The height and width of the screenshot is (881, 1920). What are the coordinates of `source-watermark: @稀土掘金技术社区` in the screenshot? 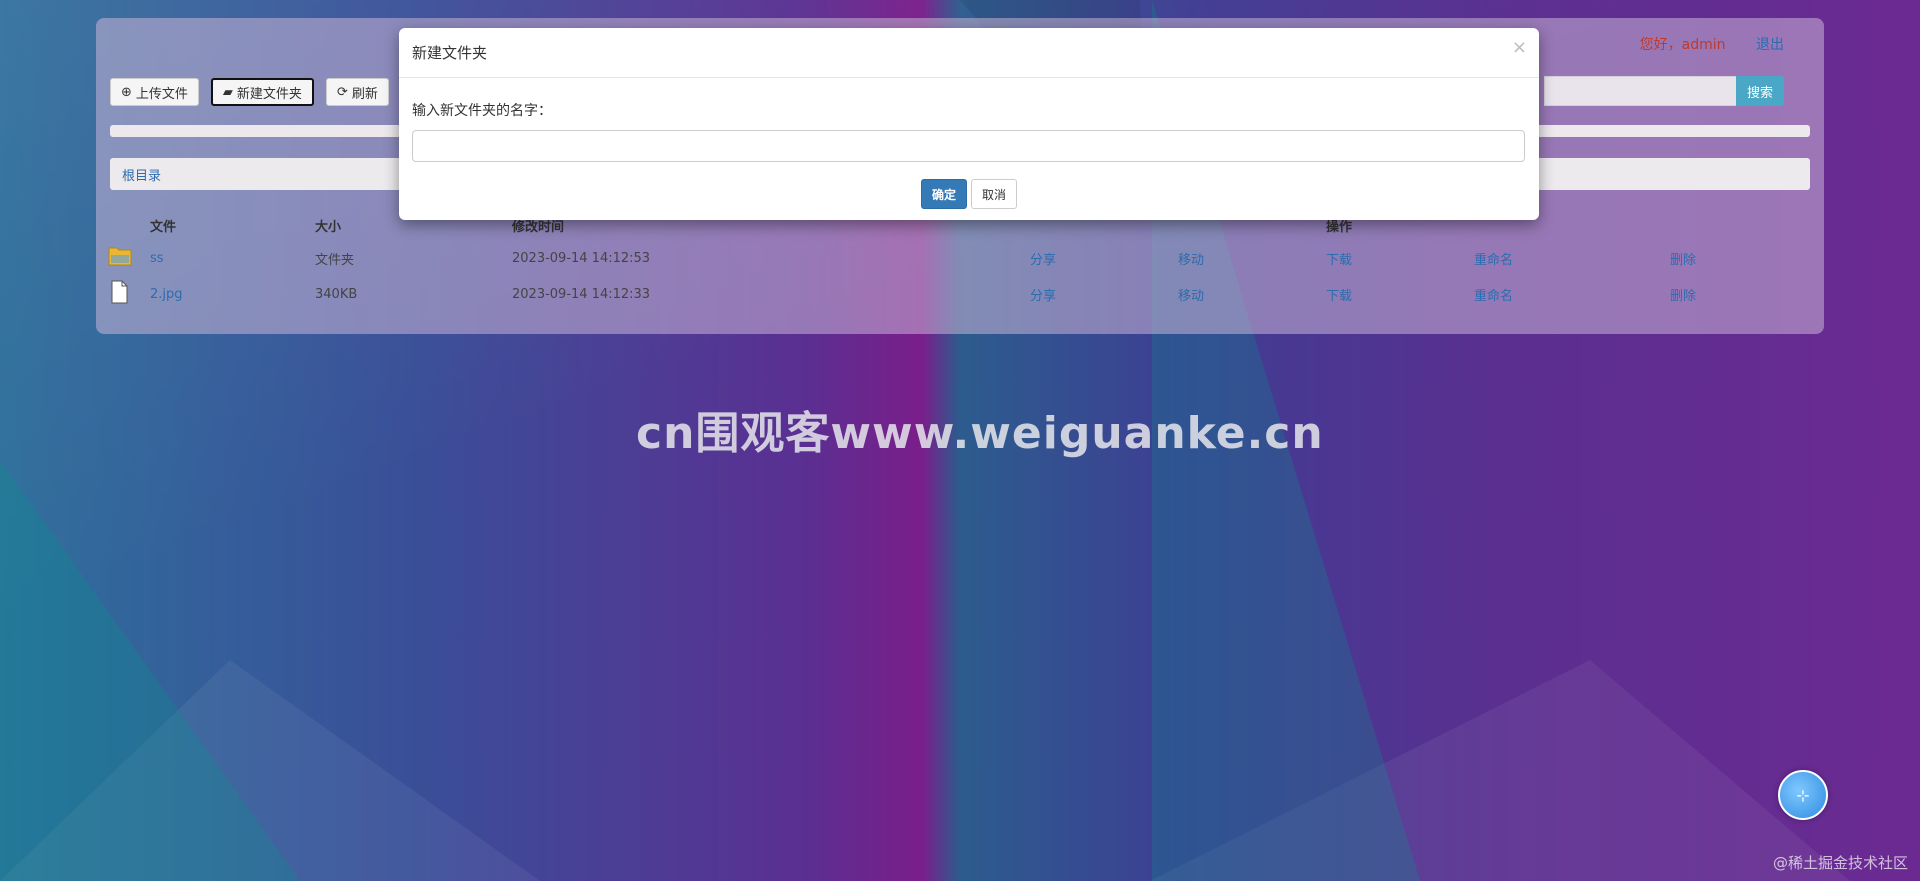 It's located at (1840, 863).